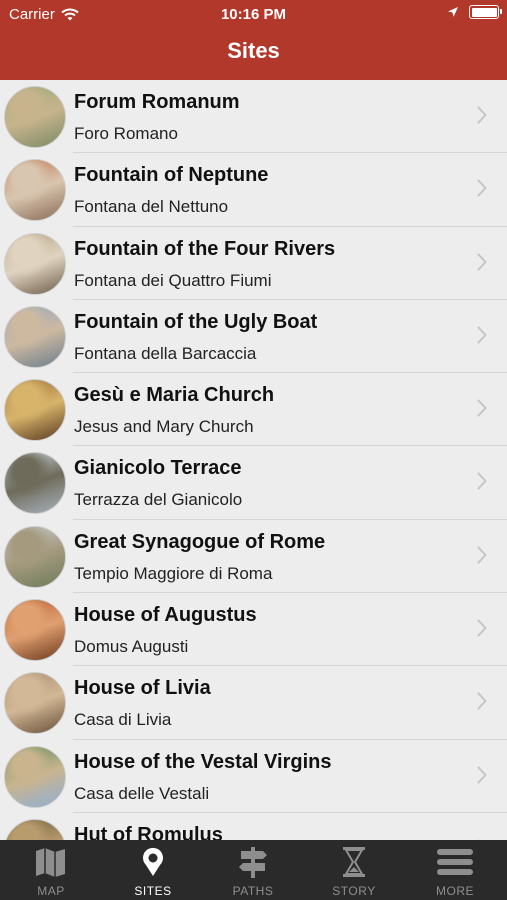 The width and height of the screenshot is (507, 900). Describe the element at coordinates (205, 248) in the screenshot. I see `site-name: Fountain of the Four Rivers` at that location.